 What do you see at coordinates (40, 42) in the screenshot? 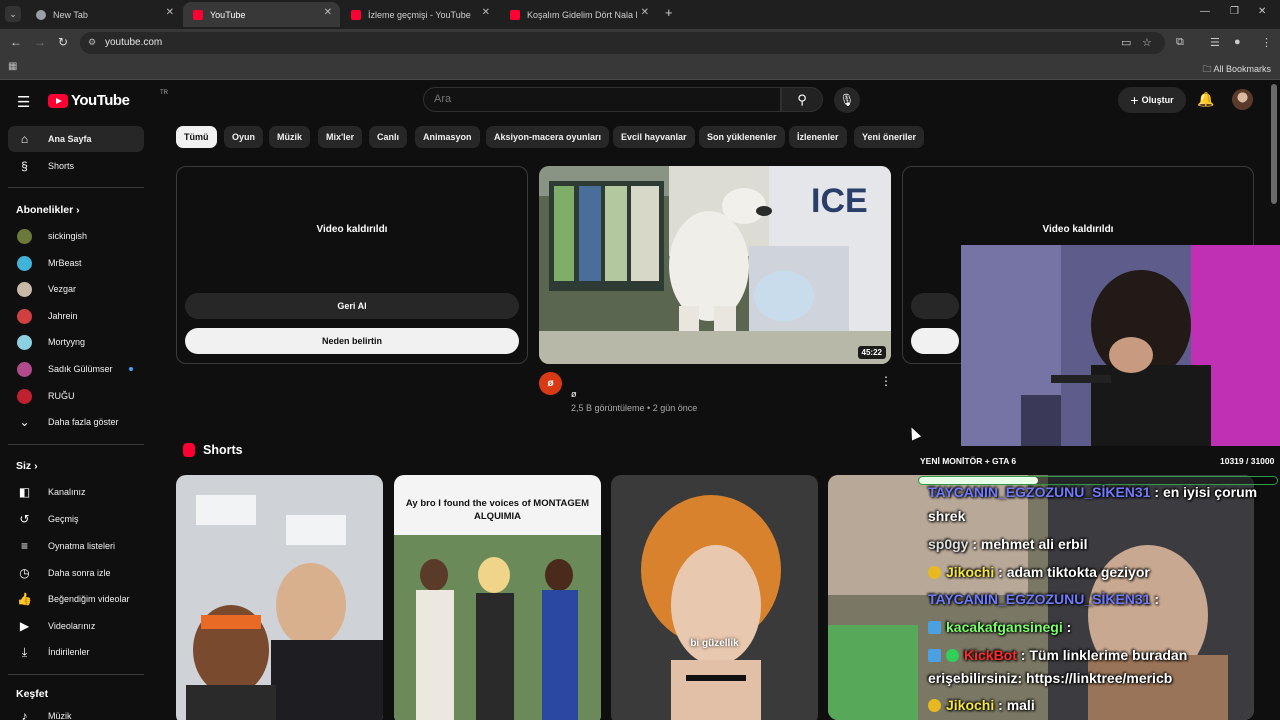
I see `forward-icon: →` at bounding box center [40, 42].